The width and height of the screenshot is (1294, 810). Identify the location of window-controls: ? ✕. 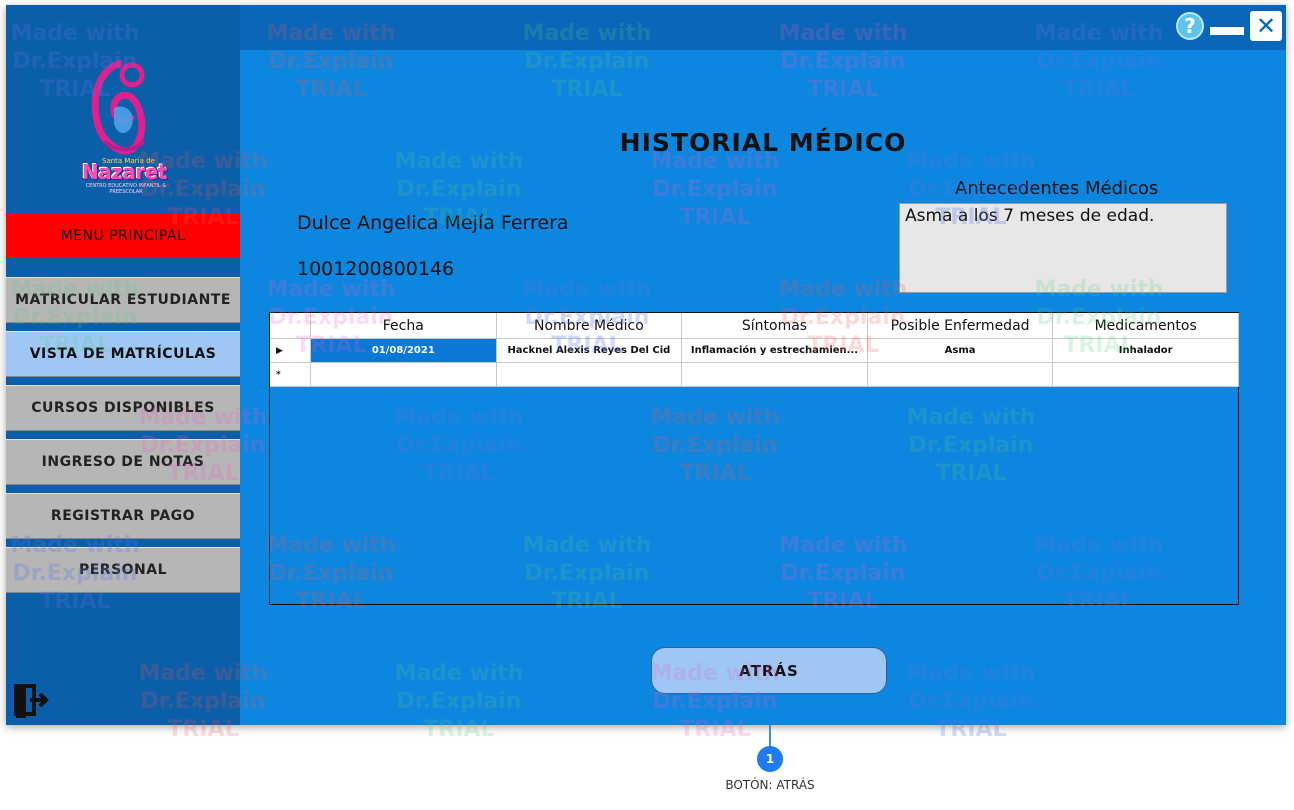
(1229, 26).